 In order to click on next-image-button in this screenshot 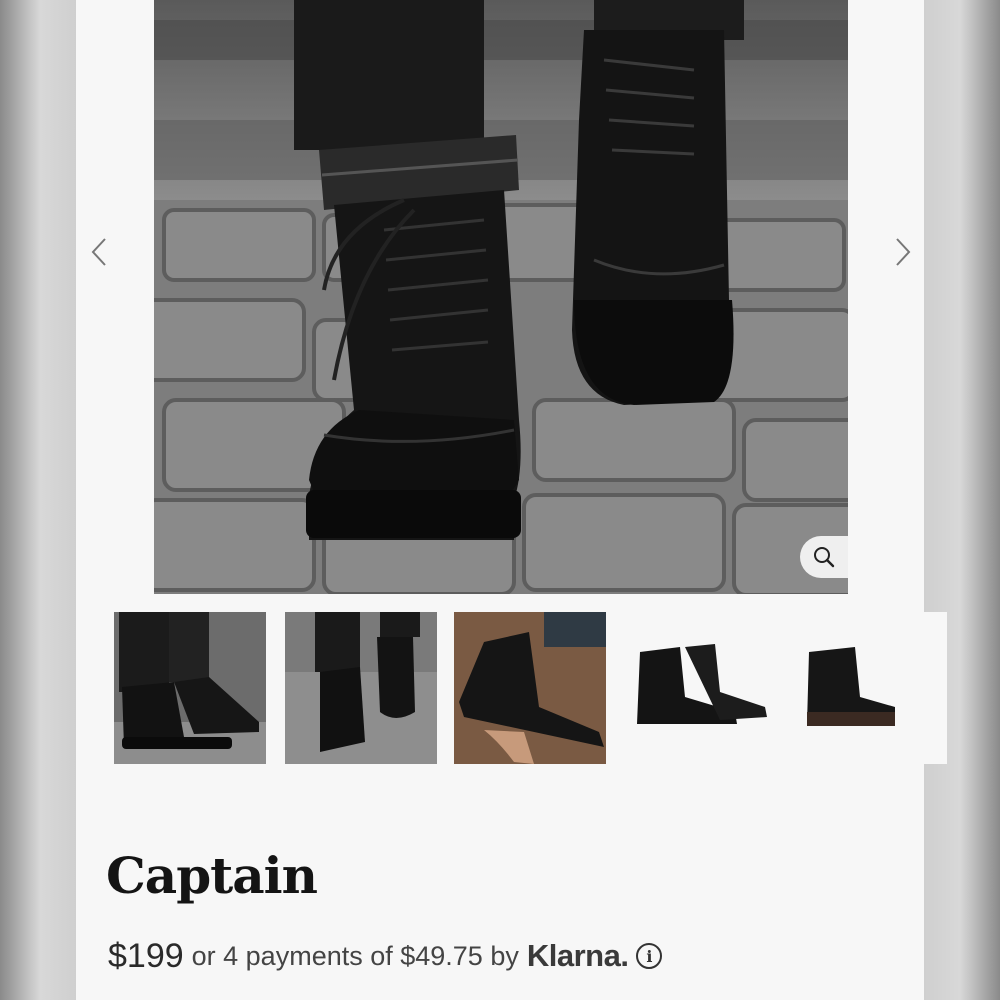, I will do `click(903, 252)`.